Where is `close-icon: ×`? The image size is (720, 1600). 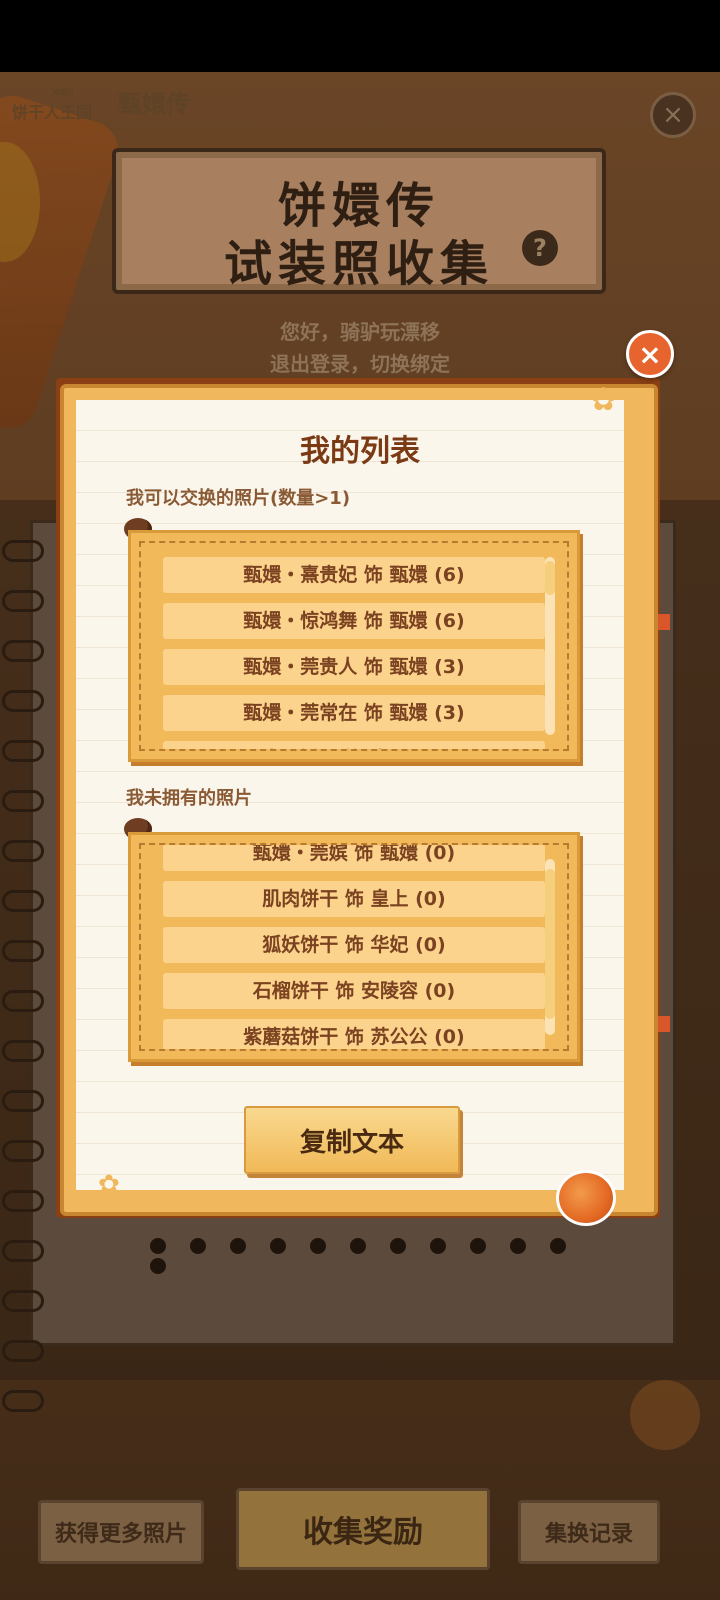 close-icon: × is located at coordinates (673, 115).